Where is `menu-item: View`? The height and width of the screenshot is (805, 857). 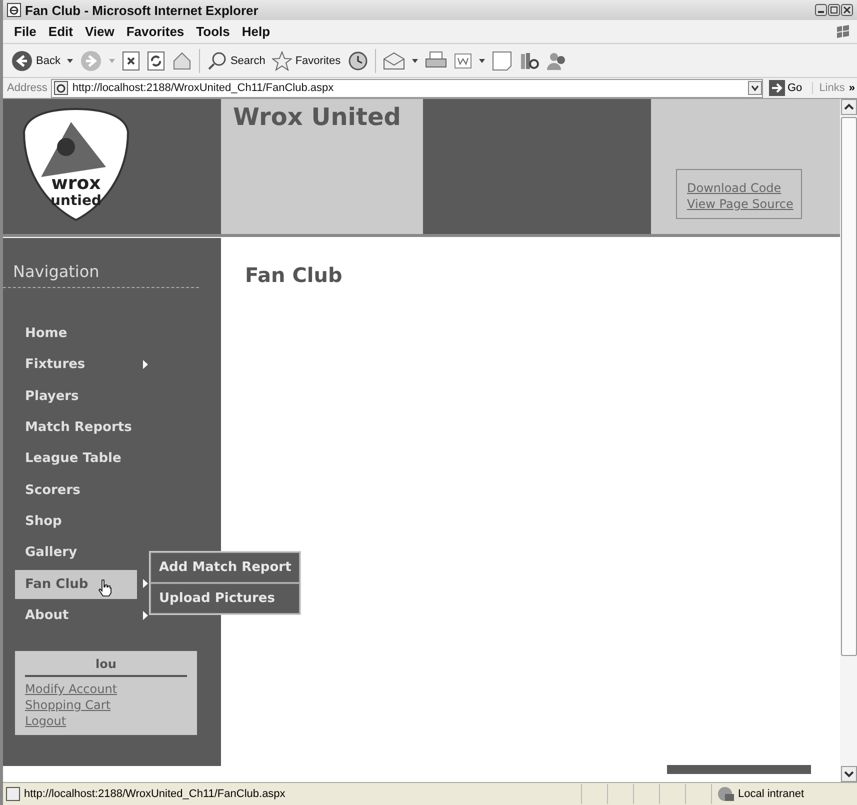 menu-item: View is located at coordinates (101, 31).